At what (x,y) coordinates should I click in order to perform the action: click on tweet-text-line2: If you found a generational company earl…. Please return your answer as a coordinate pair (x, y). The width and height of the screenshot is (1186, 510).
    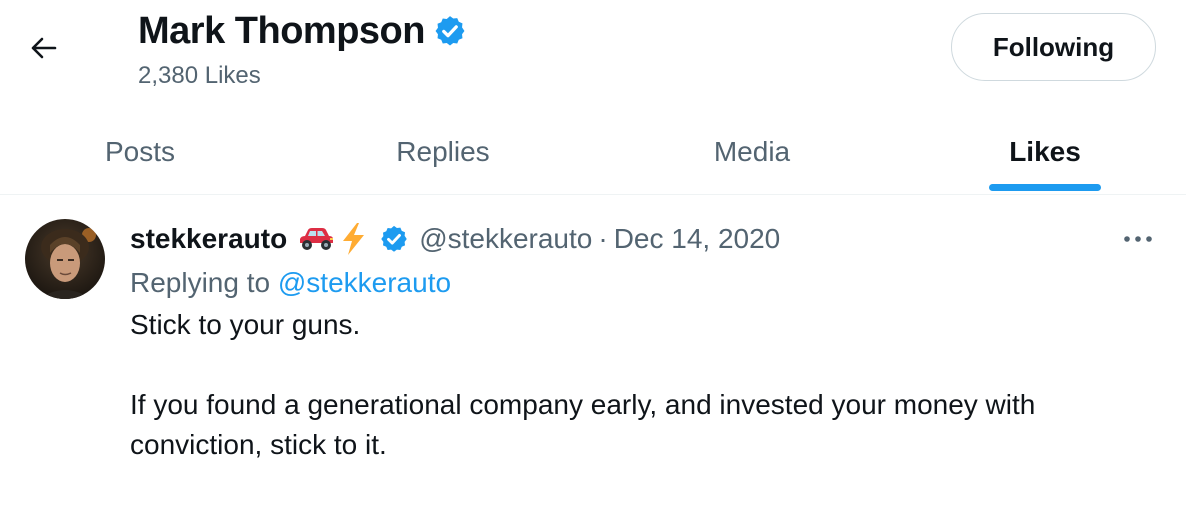
    Looking at the image, I should click on (583, 424).